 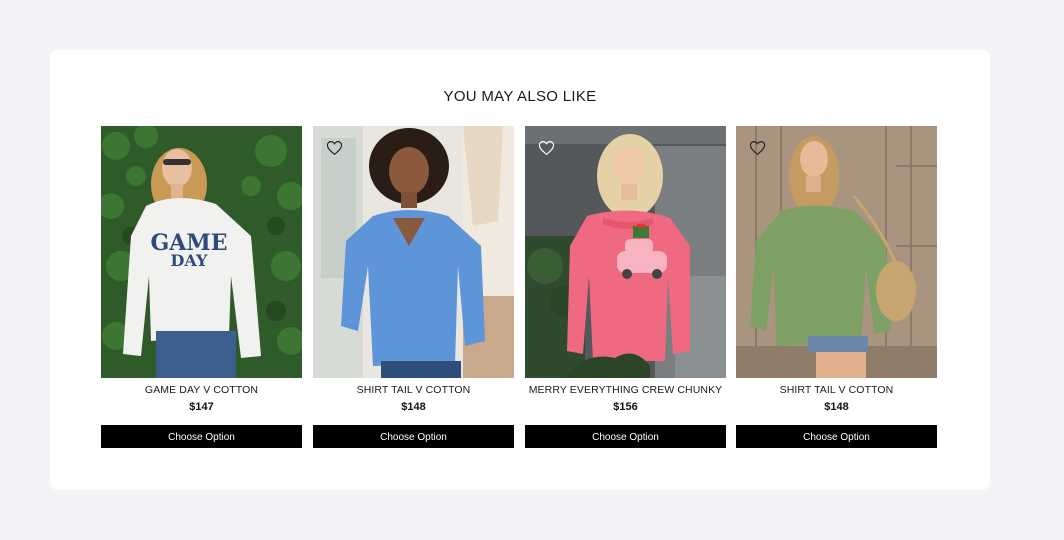 What do you see at coordinates (189, 260) in the screenshot?
I see `sweater-print-line2: DAY` at bounding box center [189, 260].